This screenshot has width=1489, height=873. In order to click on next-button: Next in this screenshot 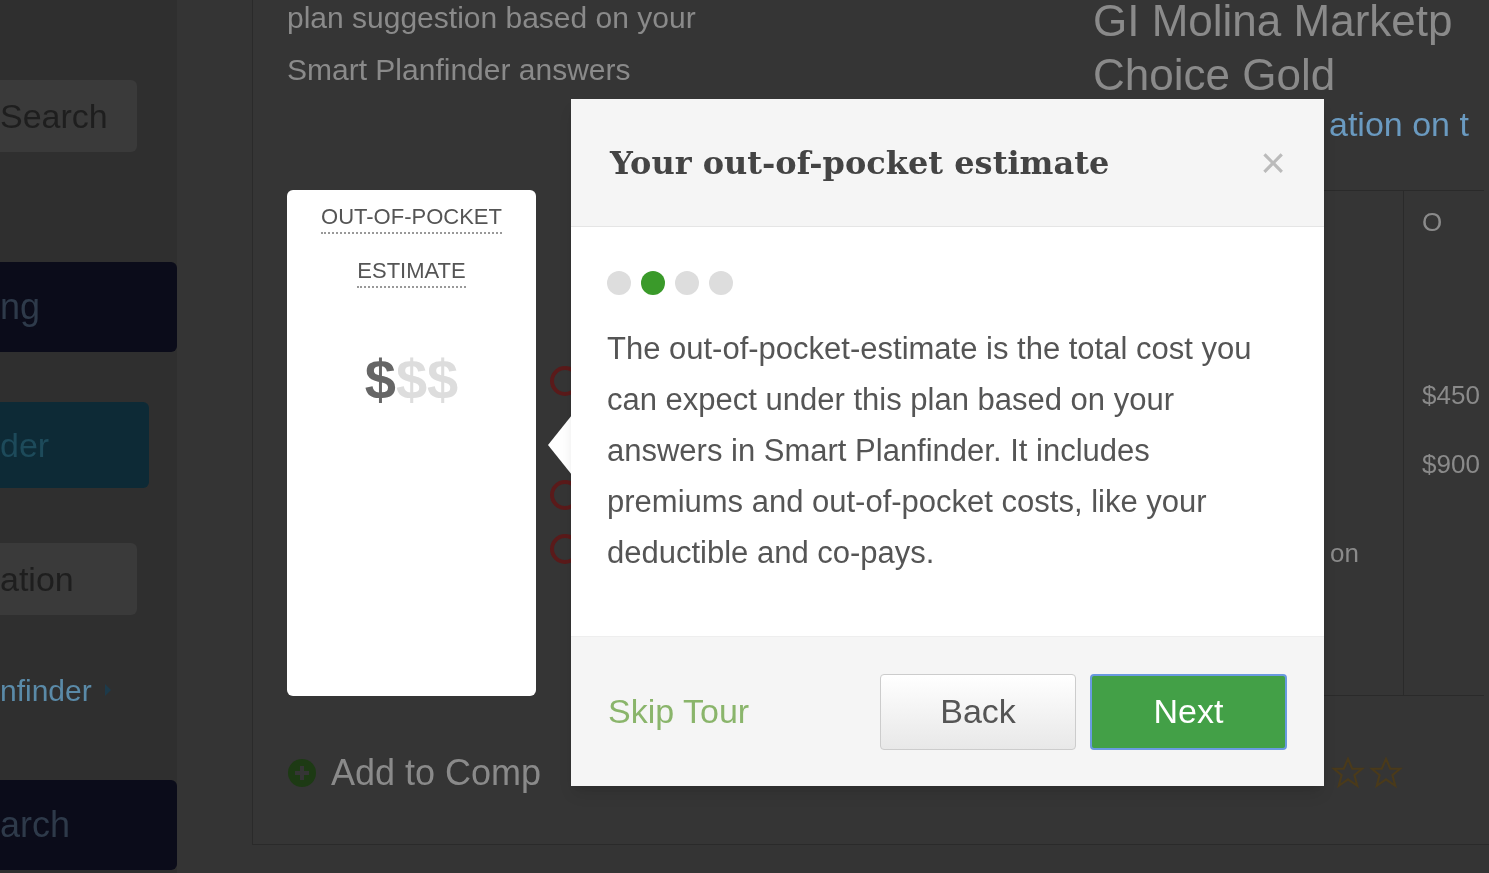, I will do `click(1188, 711)`.